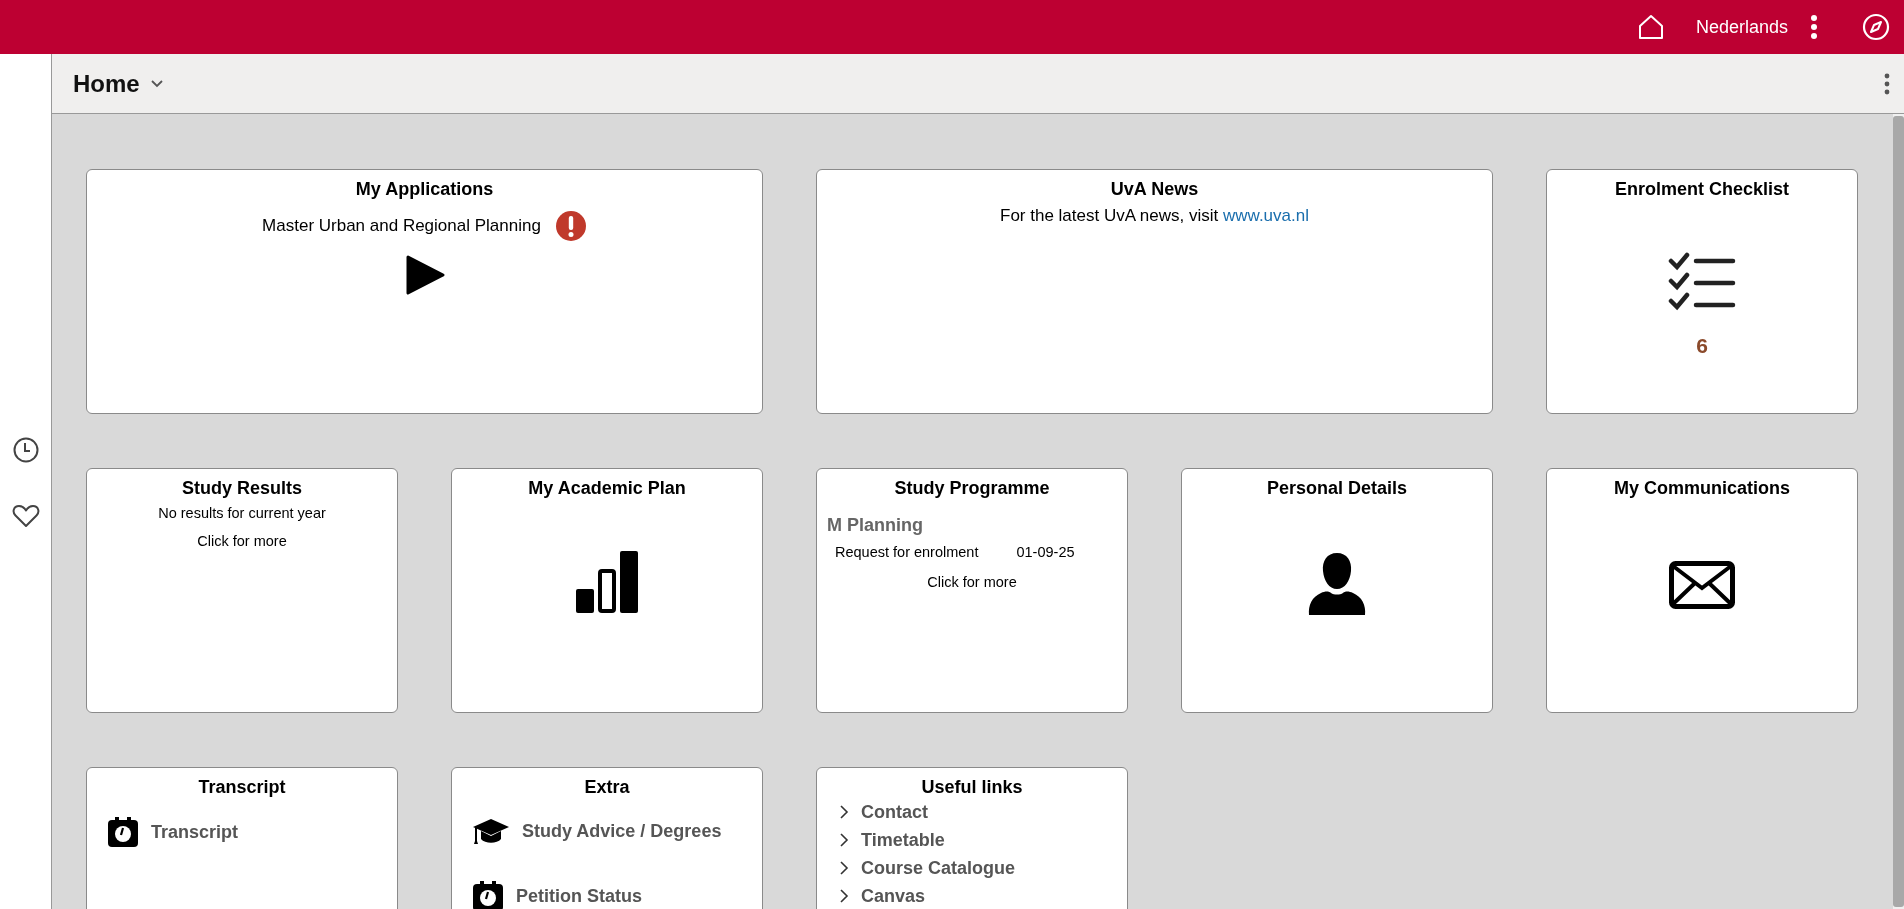  Describe the element at coordinates (106, 83) in the screenshot. I see `page-title: Home` at that location.